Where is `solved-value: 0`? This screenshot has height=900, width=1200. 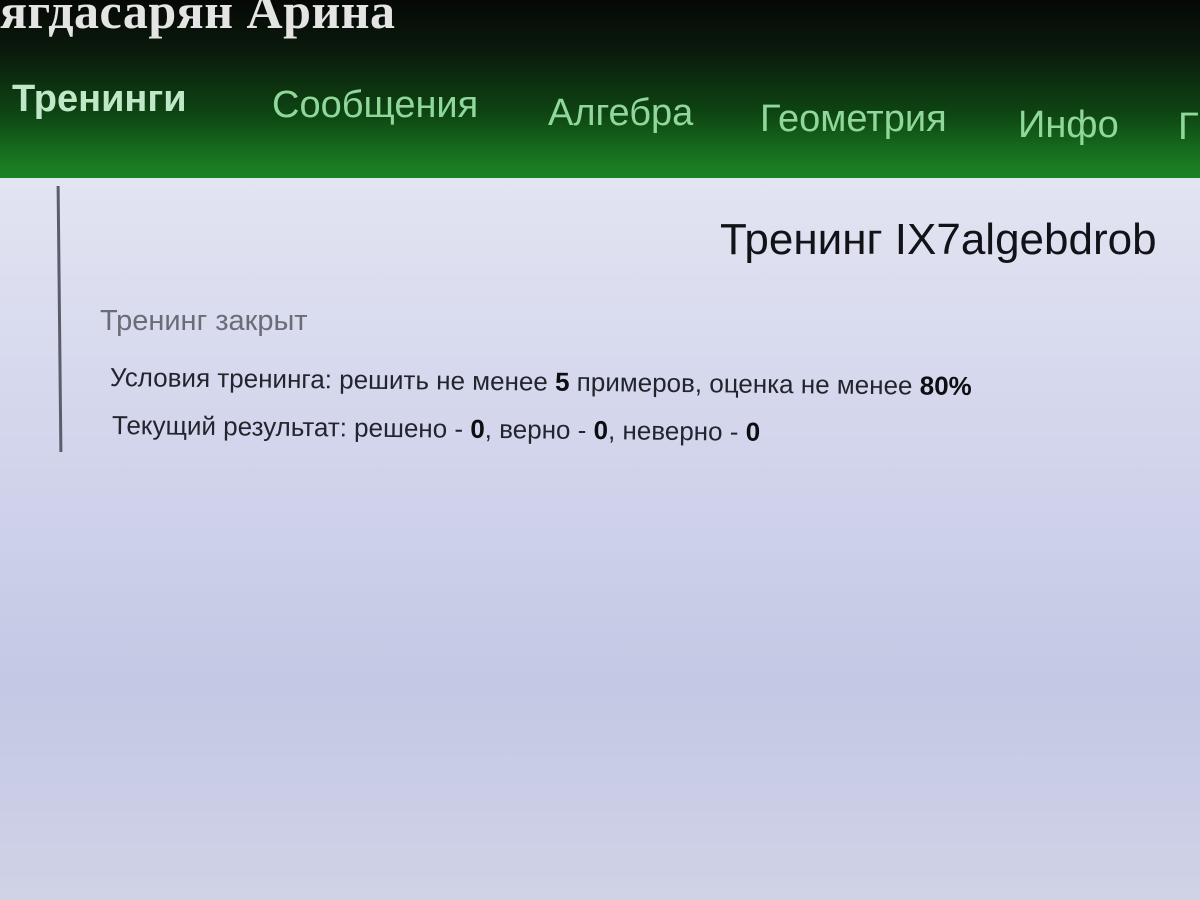 solved-value: 0 is located at coordinates (477, 428).